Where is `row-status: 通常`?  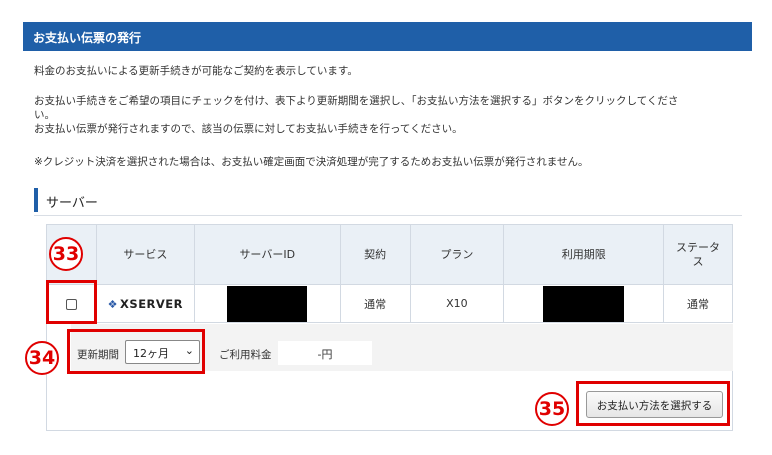 row-status: 通常 is located at coordinates (698, 303).